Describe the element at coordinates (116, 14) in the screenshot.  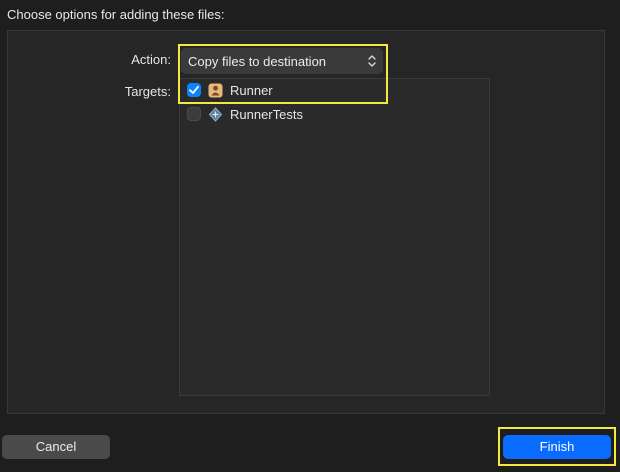
I see `dialog-title: Choose options for adding these files:` at that location.